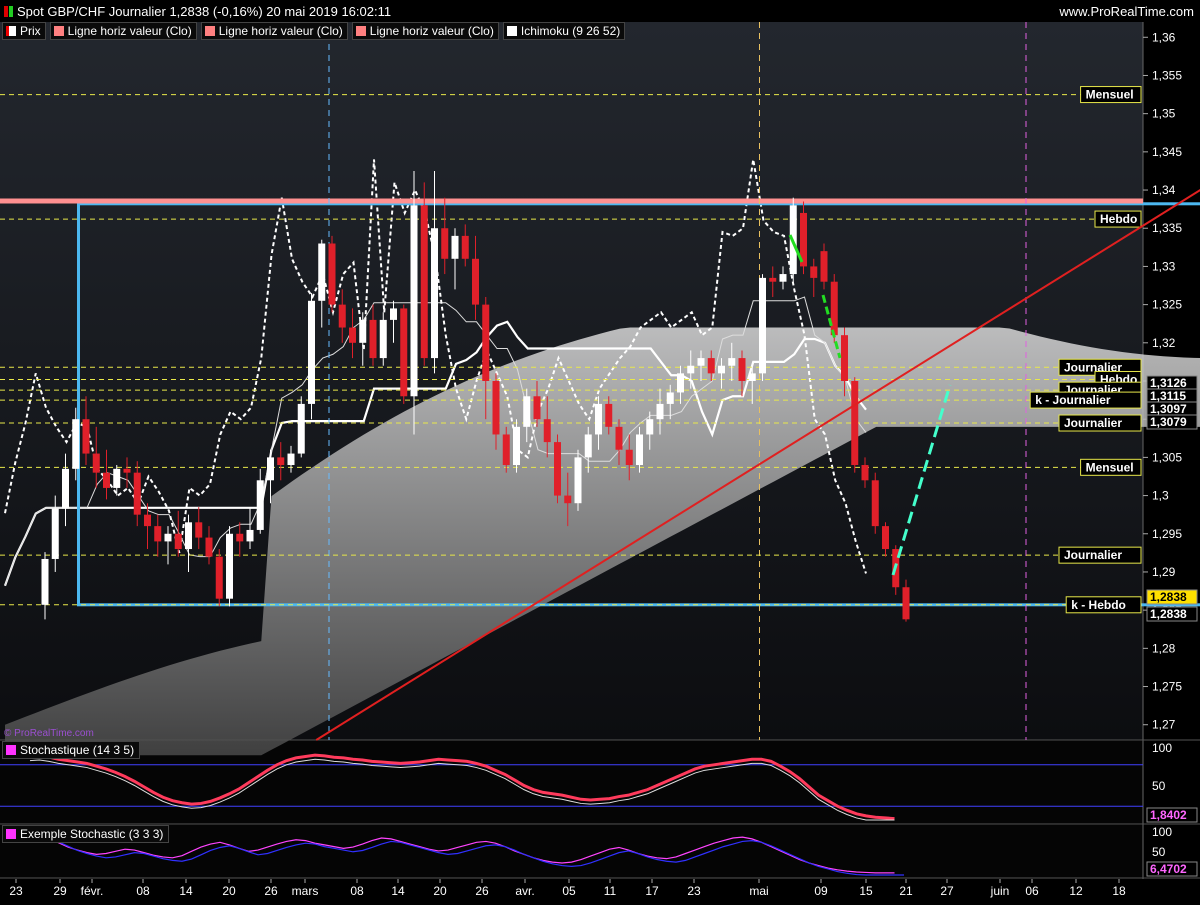 The image size is (1200, 905). I want to click on x-tick-label: juin, so click(1000, 891).